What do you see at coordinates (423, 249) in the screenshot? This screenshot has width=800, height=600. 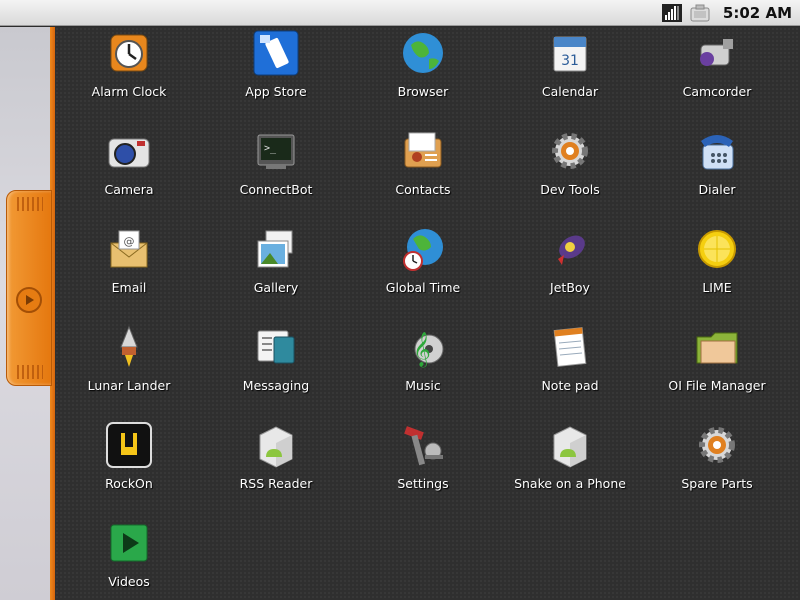 I see `globe-clock-icon` at bounding box center [423, 249].